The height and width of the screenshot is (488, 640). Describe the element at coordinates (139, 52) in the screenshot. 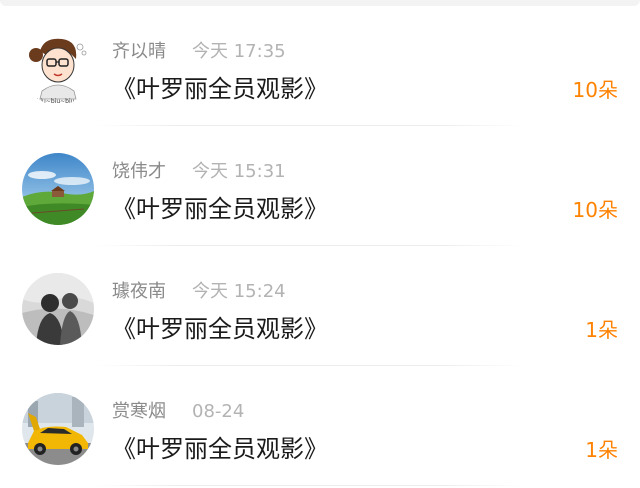

I see `user-name: 齐以晴` at that location.